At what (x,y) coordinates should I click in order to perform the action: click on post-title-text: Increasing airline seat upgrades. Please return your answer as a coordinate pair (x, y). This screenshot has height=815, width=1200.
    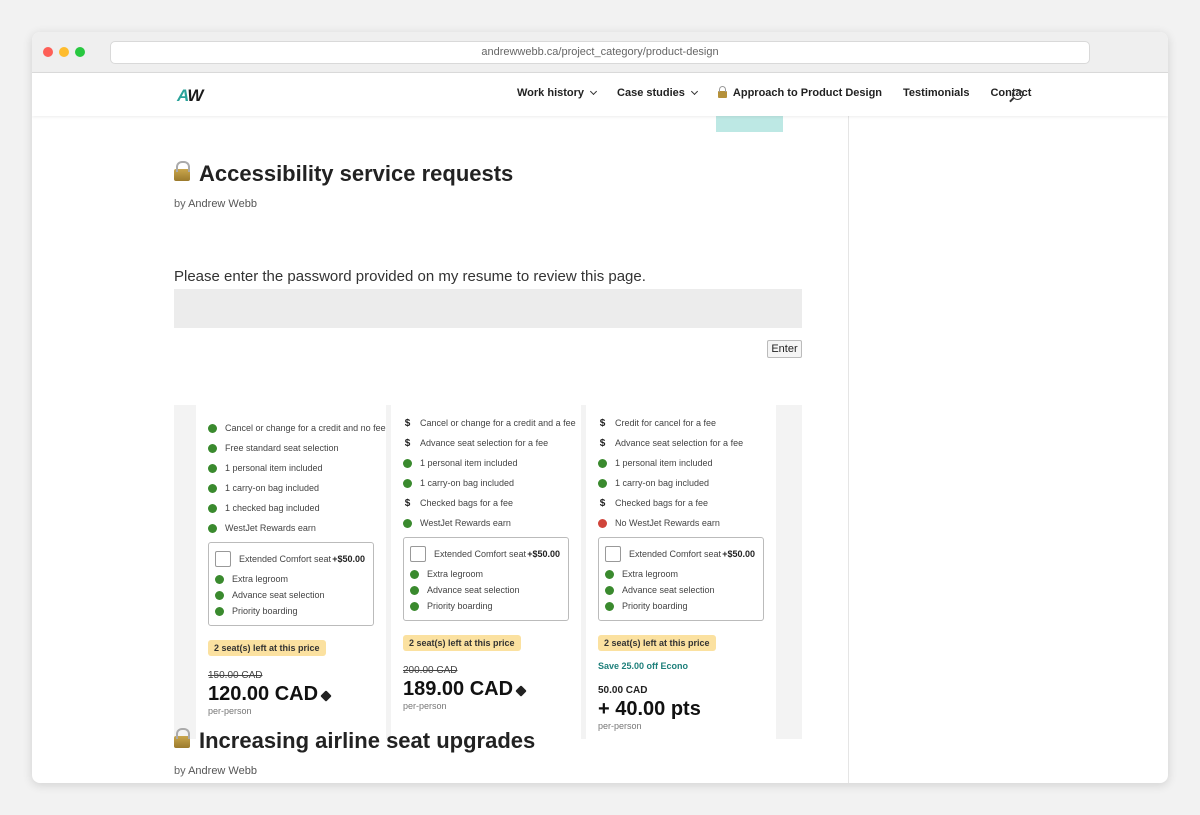
    Looking at the image, I should click on (367, 740).